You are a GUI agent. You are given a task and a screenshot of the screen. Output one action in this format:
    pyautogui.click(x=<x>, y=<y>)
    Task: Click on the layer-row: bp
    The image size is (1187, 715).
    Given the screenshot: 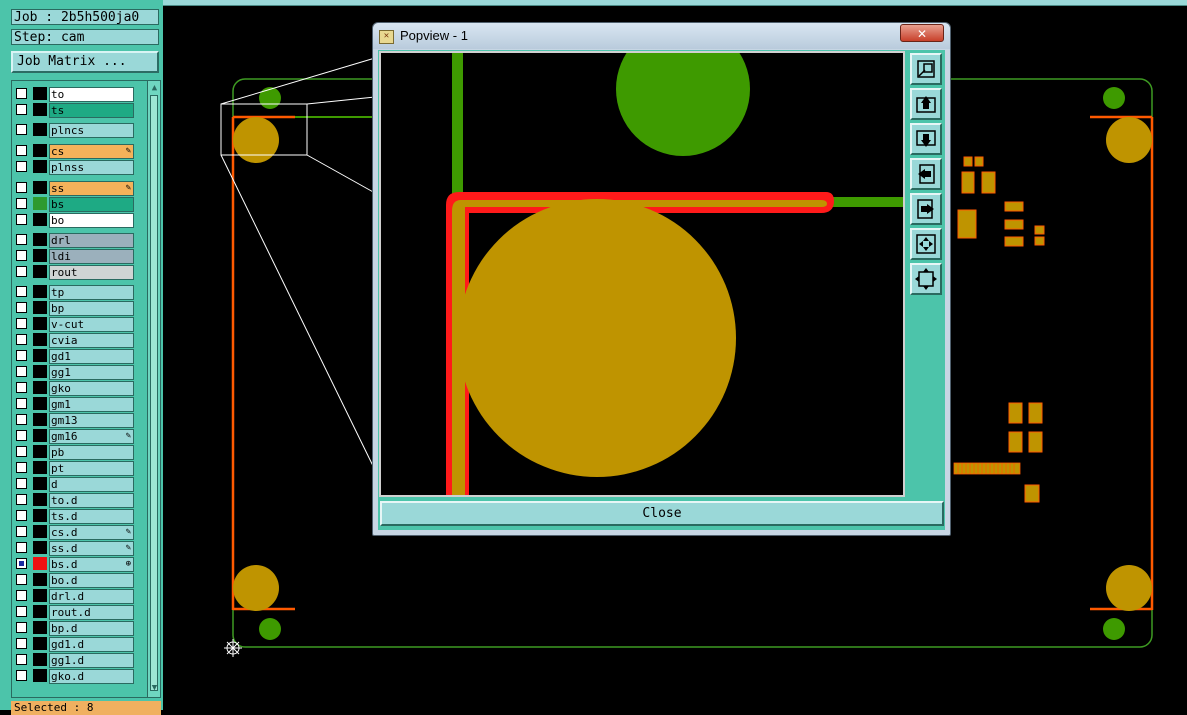 What is the action you would take?
    pyautogui.click(x=79, y=308)
    